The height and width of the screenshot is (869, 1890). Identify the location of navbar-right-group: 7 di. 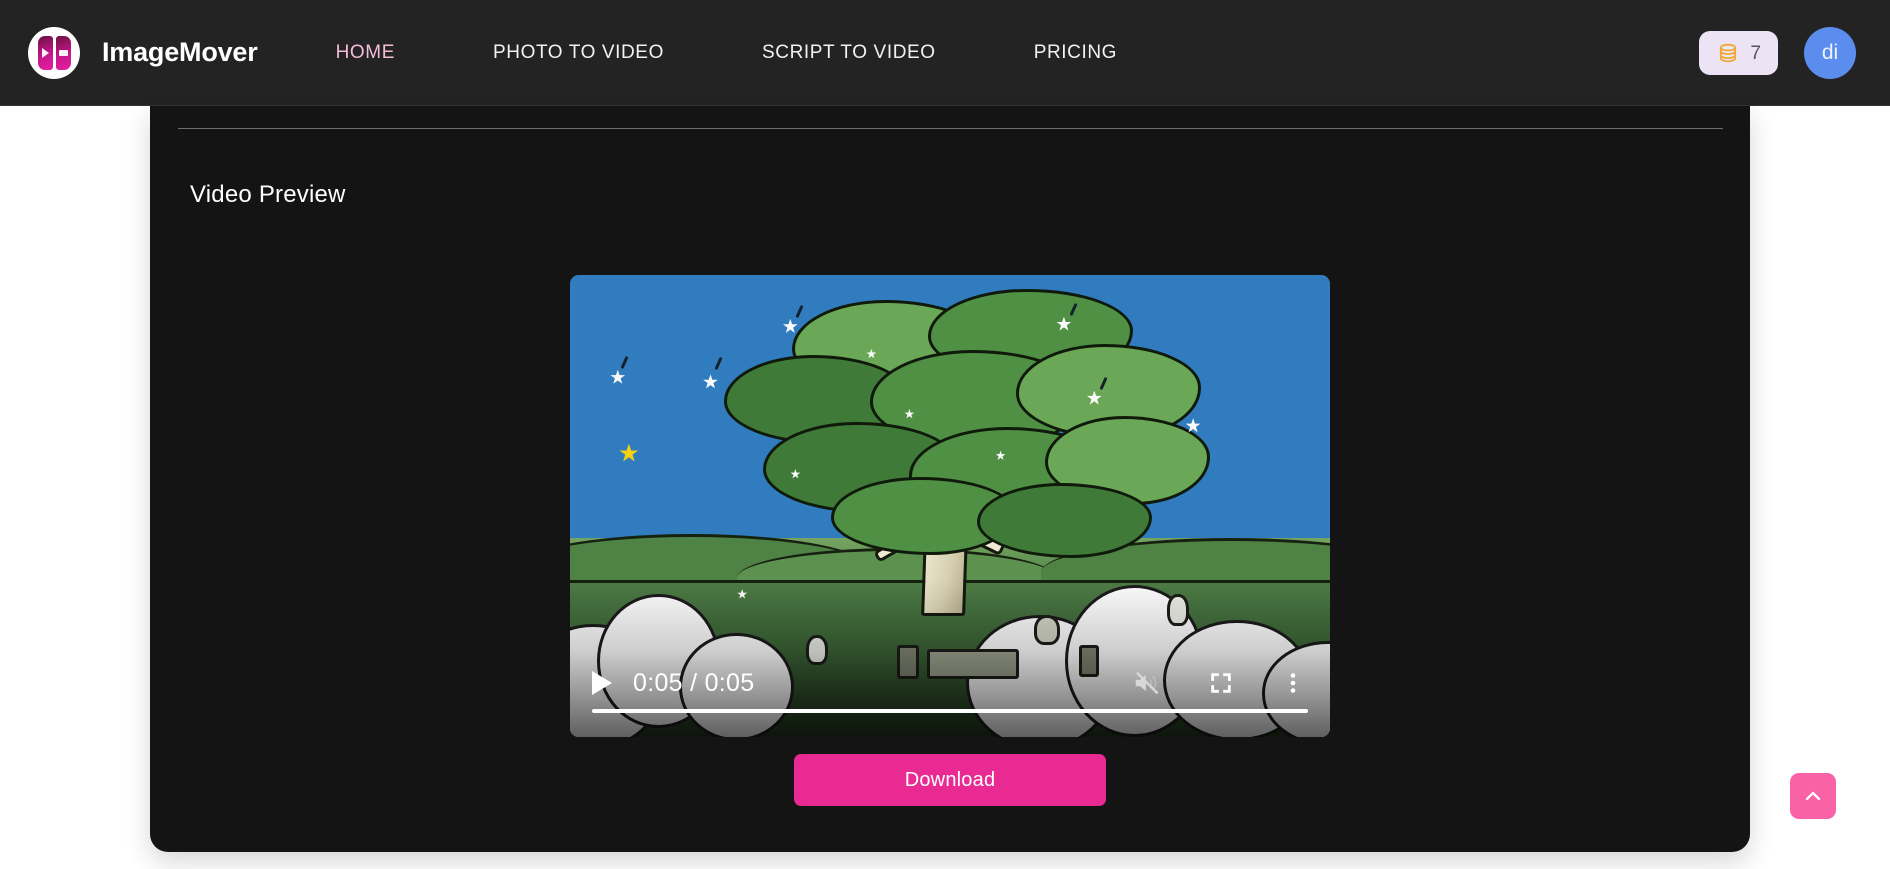
(1777, 53).